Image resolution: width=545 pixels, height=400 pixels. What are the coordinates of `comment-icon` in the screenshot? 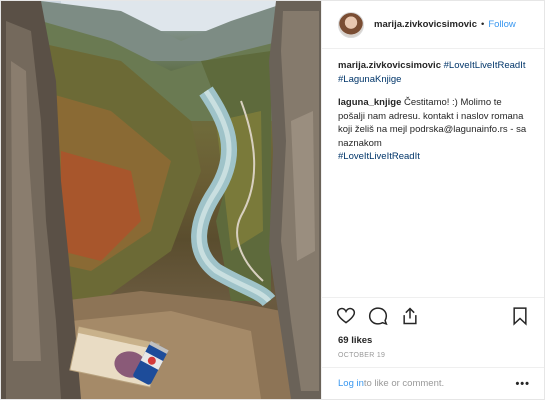 It's located at (378, 316).